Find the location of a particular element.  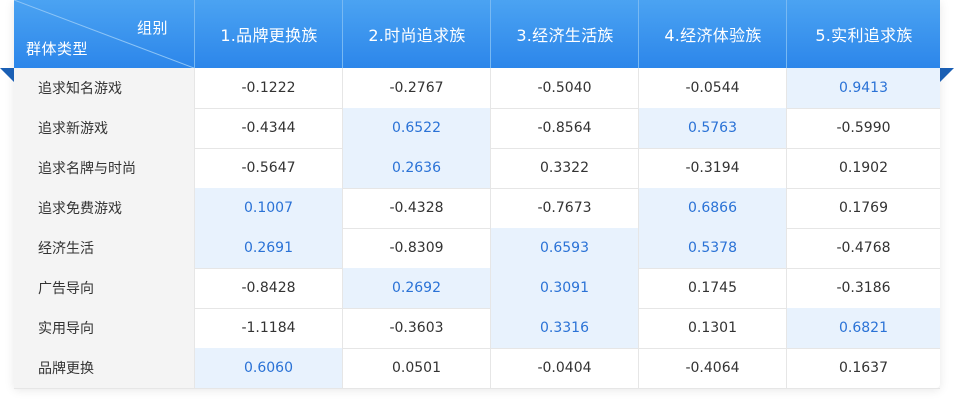

value-cell: 0.3322 is located at coordinates (564, 168).